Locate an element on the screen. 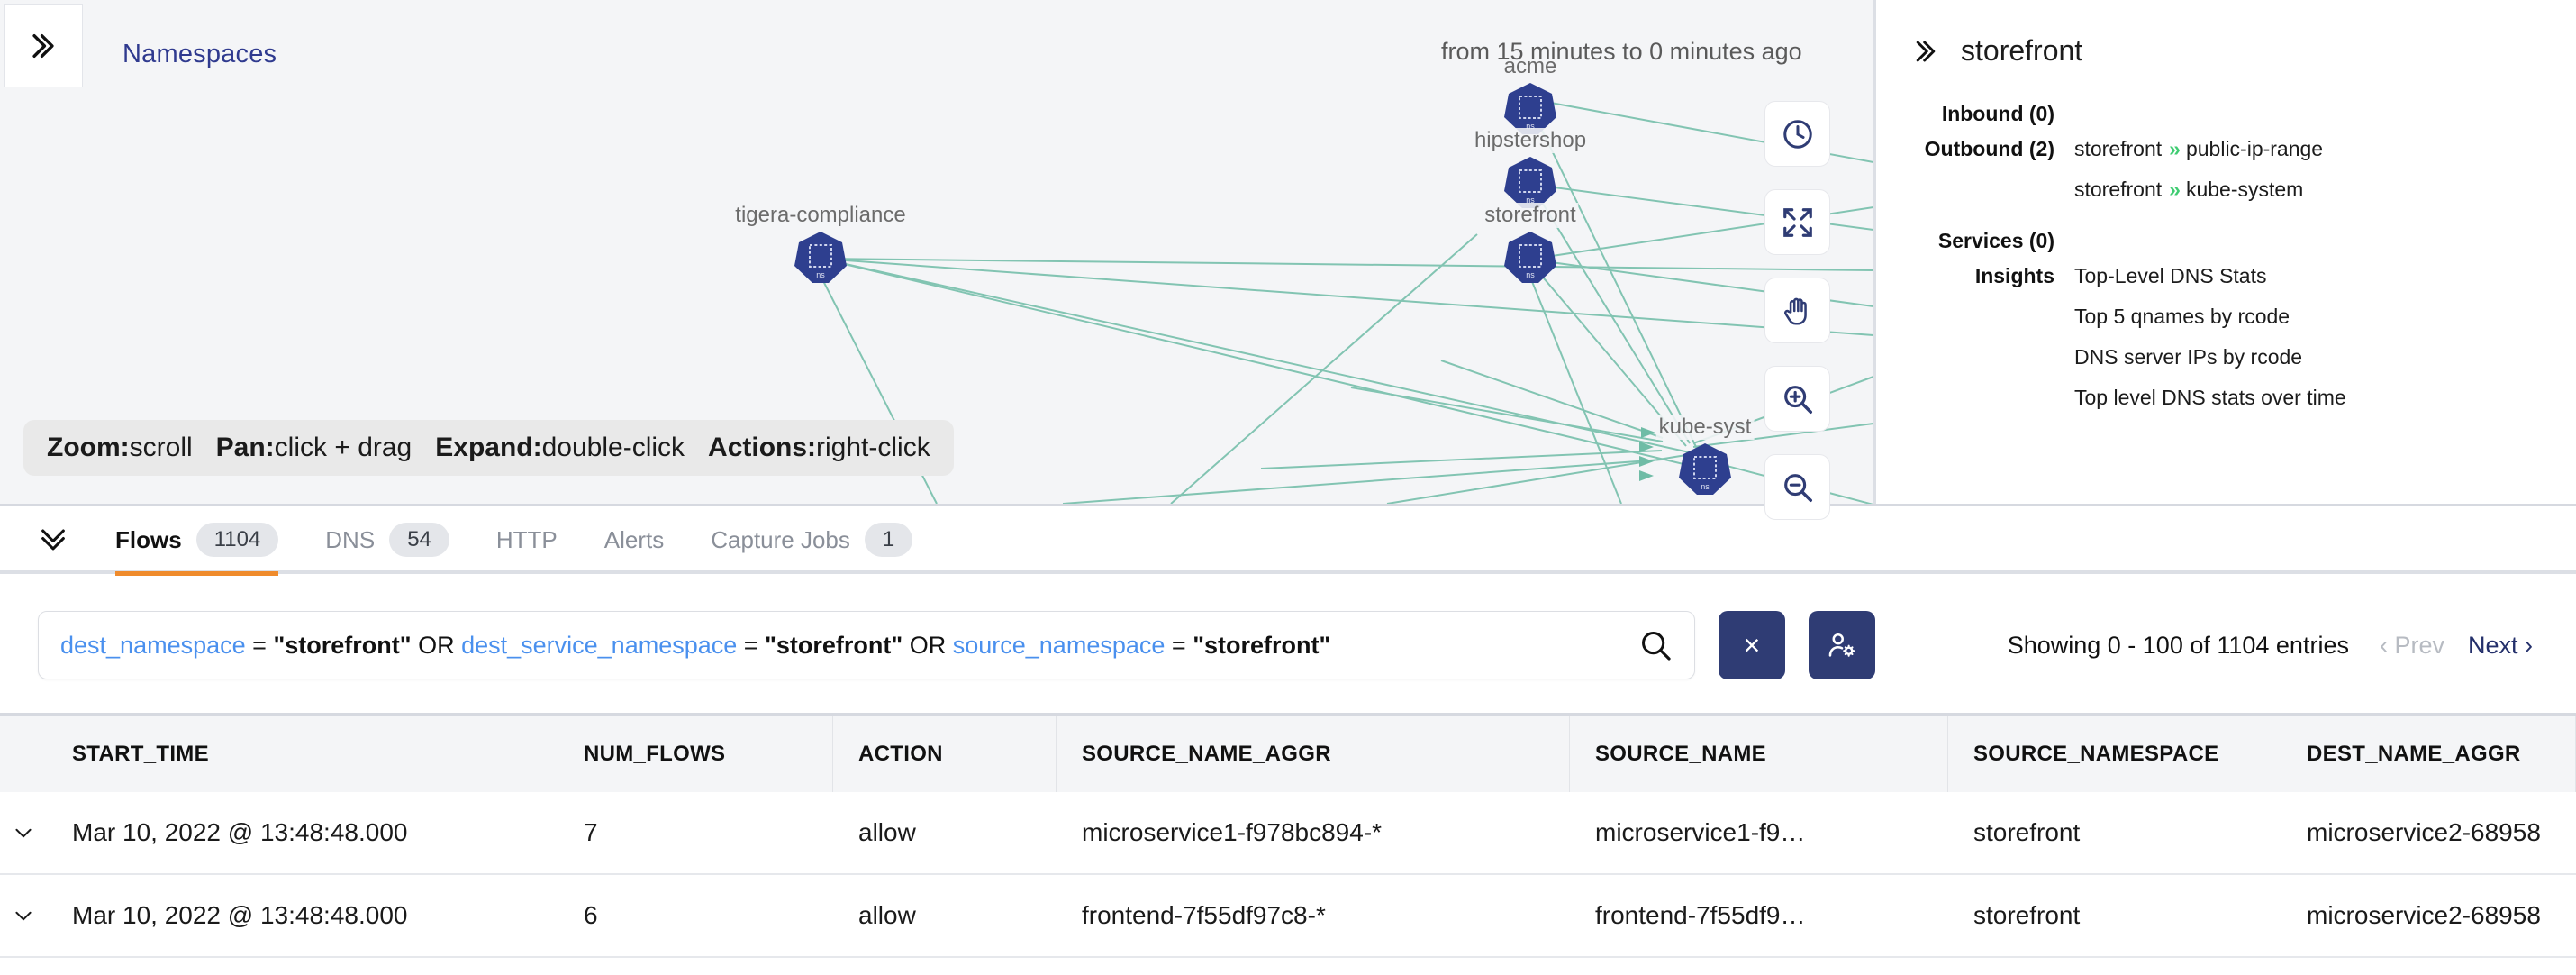 This screenshot has width=2576, height=975. graph-node-storefront: ns storefront is located at coordinates (1531, 251).